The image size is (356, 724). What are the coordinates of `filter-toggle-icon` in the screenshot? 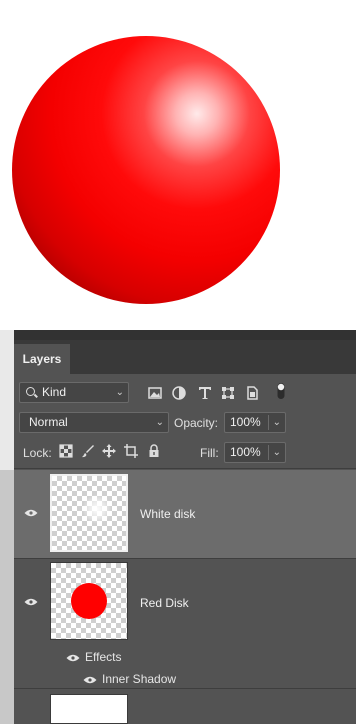 It's located at (281, 391).